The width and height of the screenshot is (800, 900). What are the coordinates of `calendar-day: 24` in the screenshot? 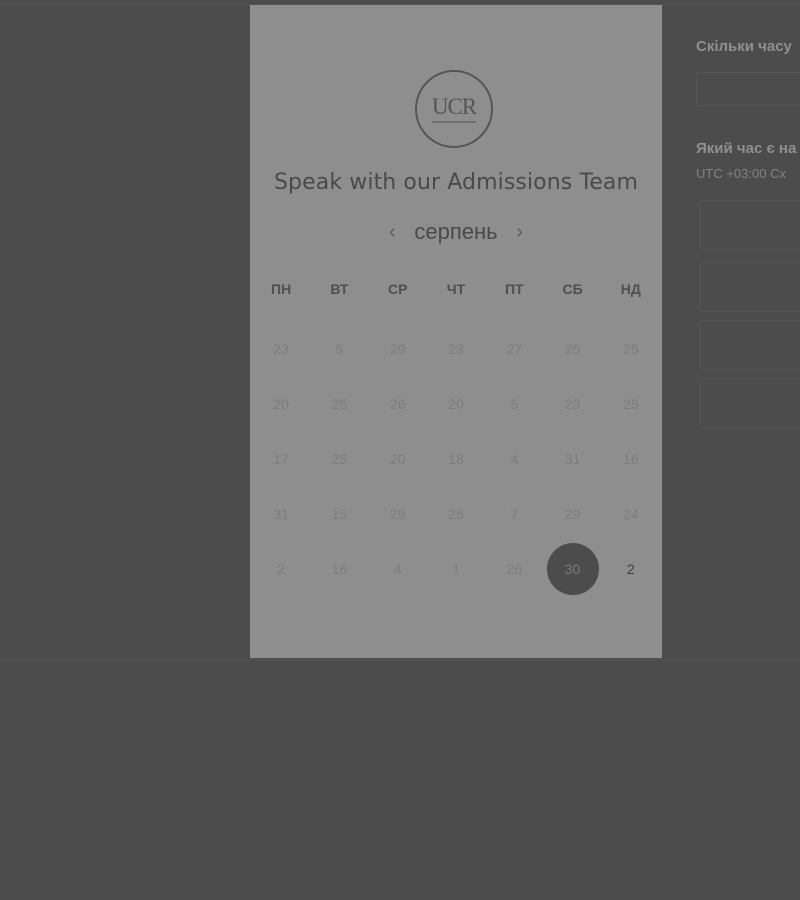 It's located at (631, 513).